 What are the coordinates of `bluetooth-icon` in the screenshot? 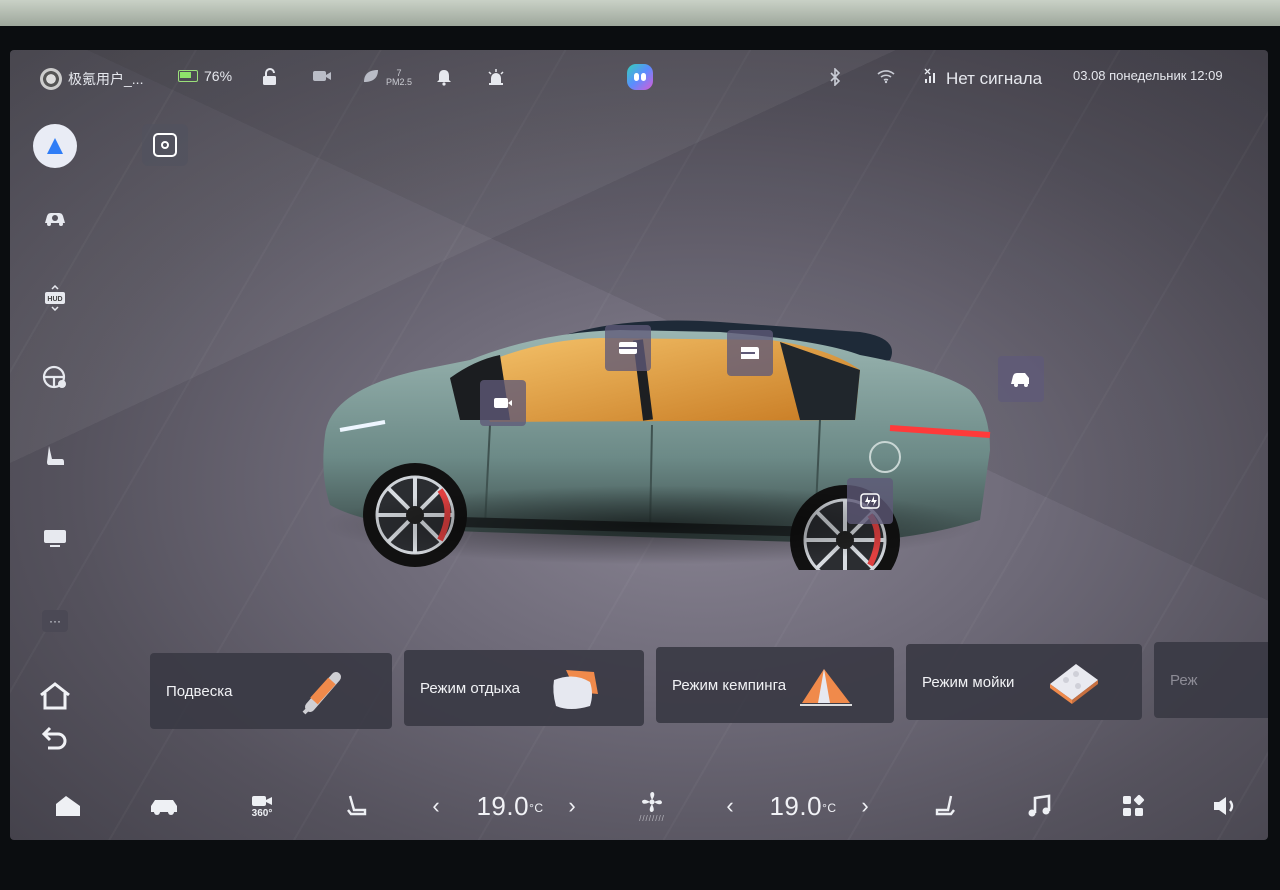 It's located at (835, 77).